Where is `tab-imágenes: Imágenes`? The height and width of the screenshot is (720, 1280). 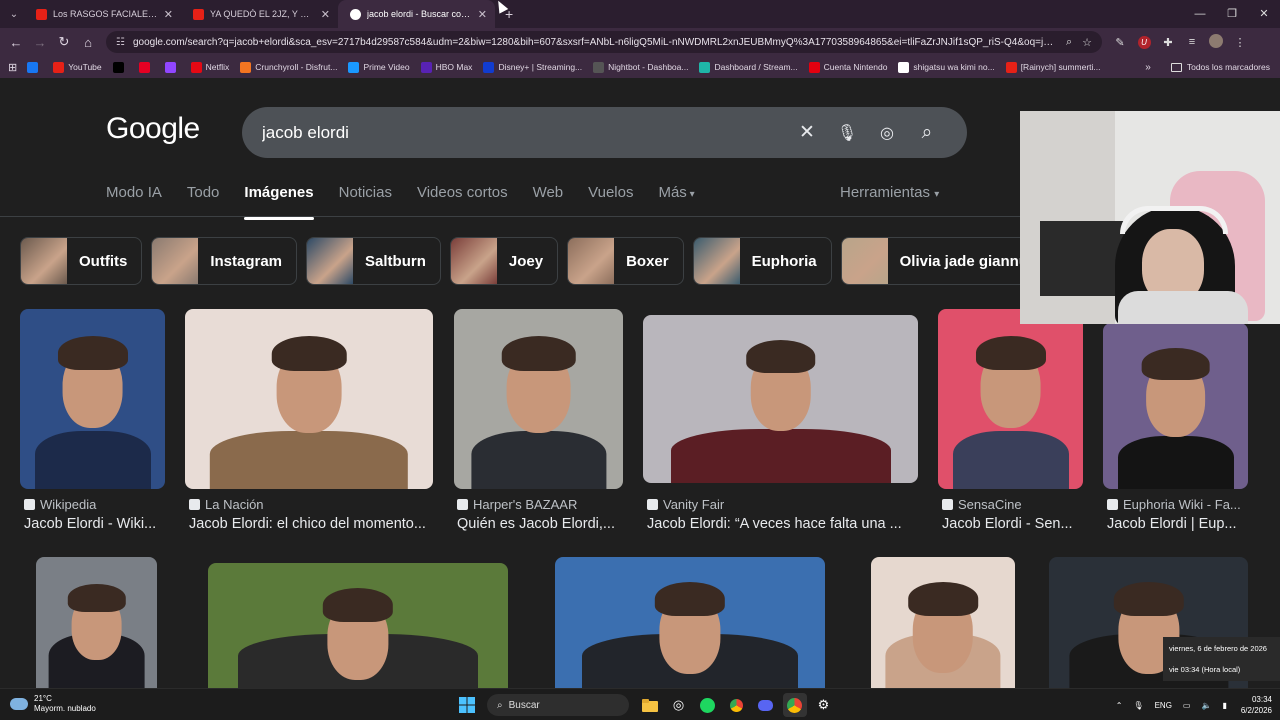
tab-imágenes: Imágenes is located at coordinates (279, 202).